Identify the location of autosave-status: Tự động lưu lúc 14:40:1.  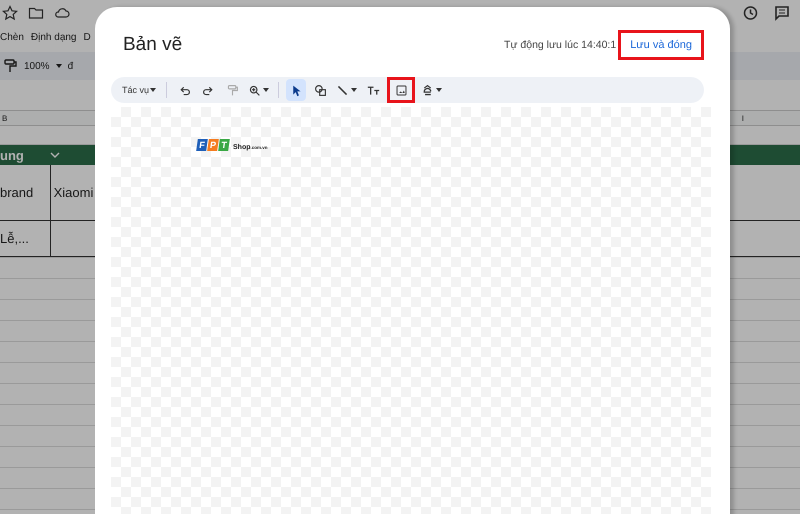
(560, 45).